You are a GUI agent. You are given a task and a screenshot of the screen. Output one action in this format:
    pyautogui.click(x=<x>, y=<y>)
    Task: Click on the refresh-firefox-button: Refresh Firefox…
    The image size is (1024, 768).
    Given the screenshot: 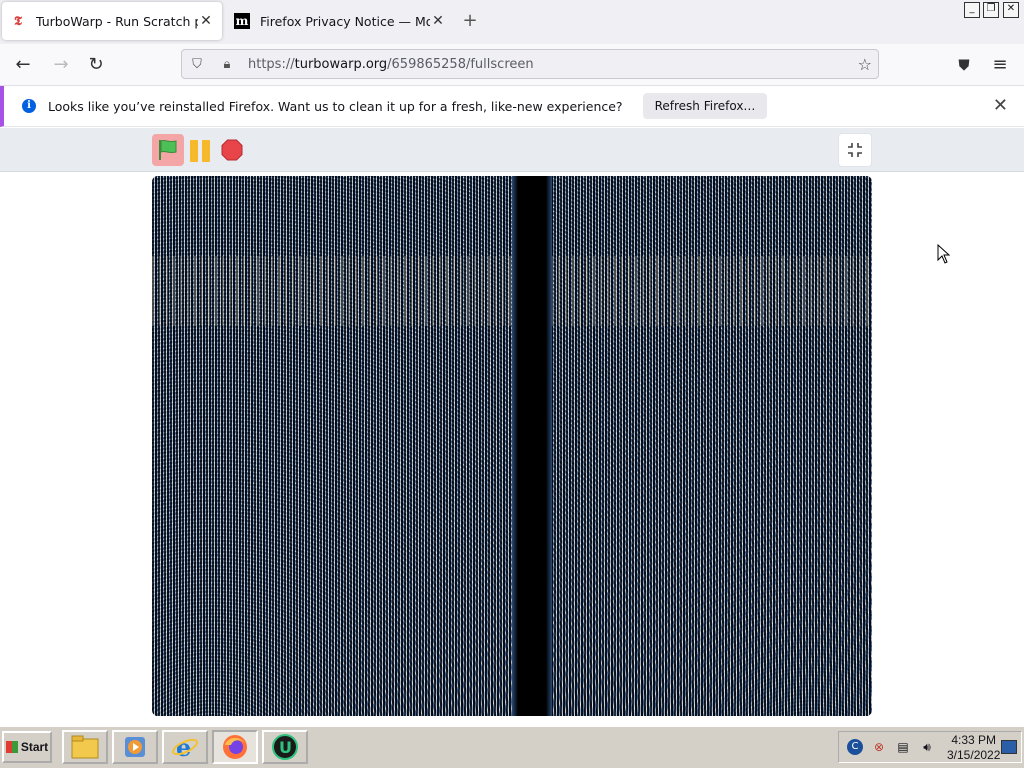 What is the action you would take?
    pyautogui.click(x=705, y=106)
    